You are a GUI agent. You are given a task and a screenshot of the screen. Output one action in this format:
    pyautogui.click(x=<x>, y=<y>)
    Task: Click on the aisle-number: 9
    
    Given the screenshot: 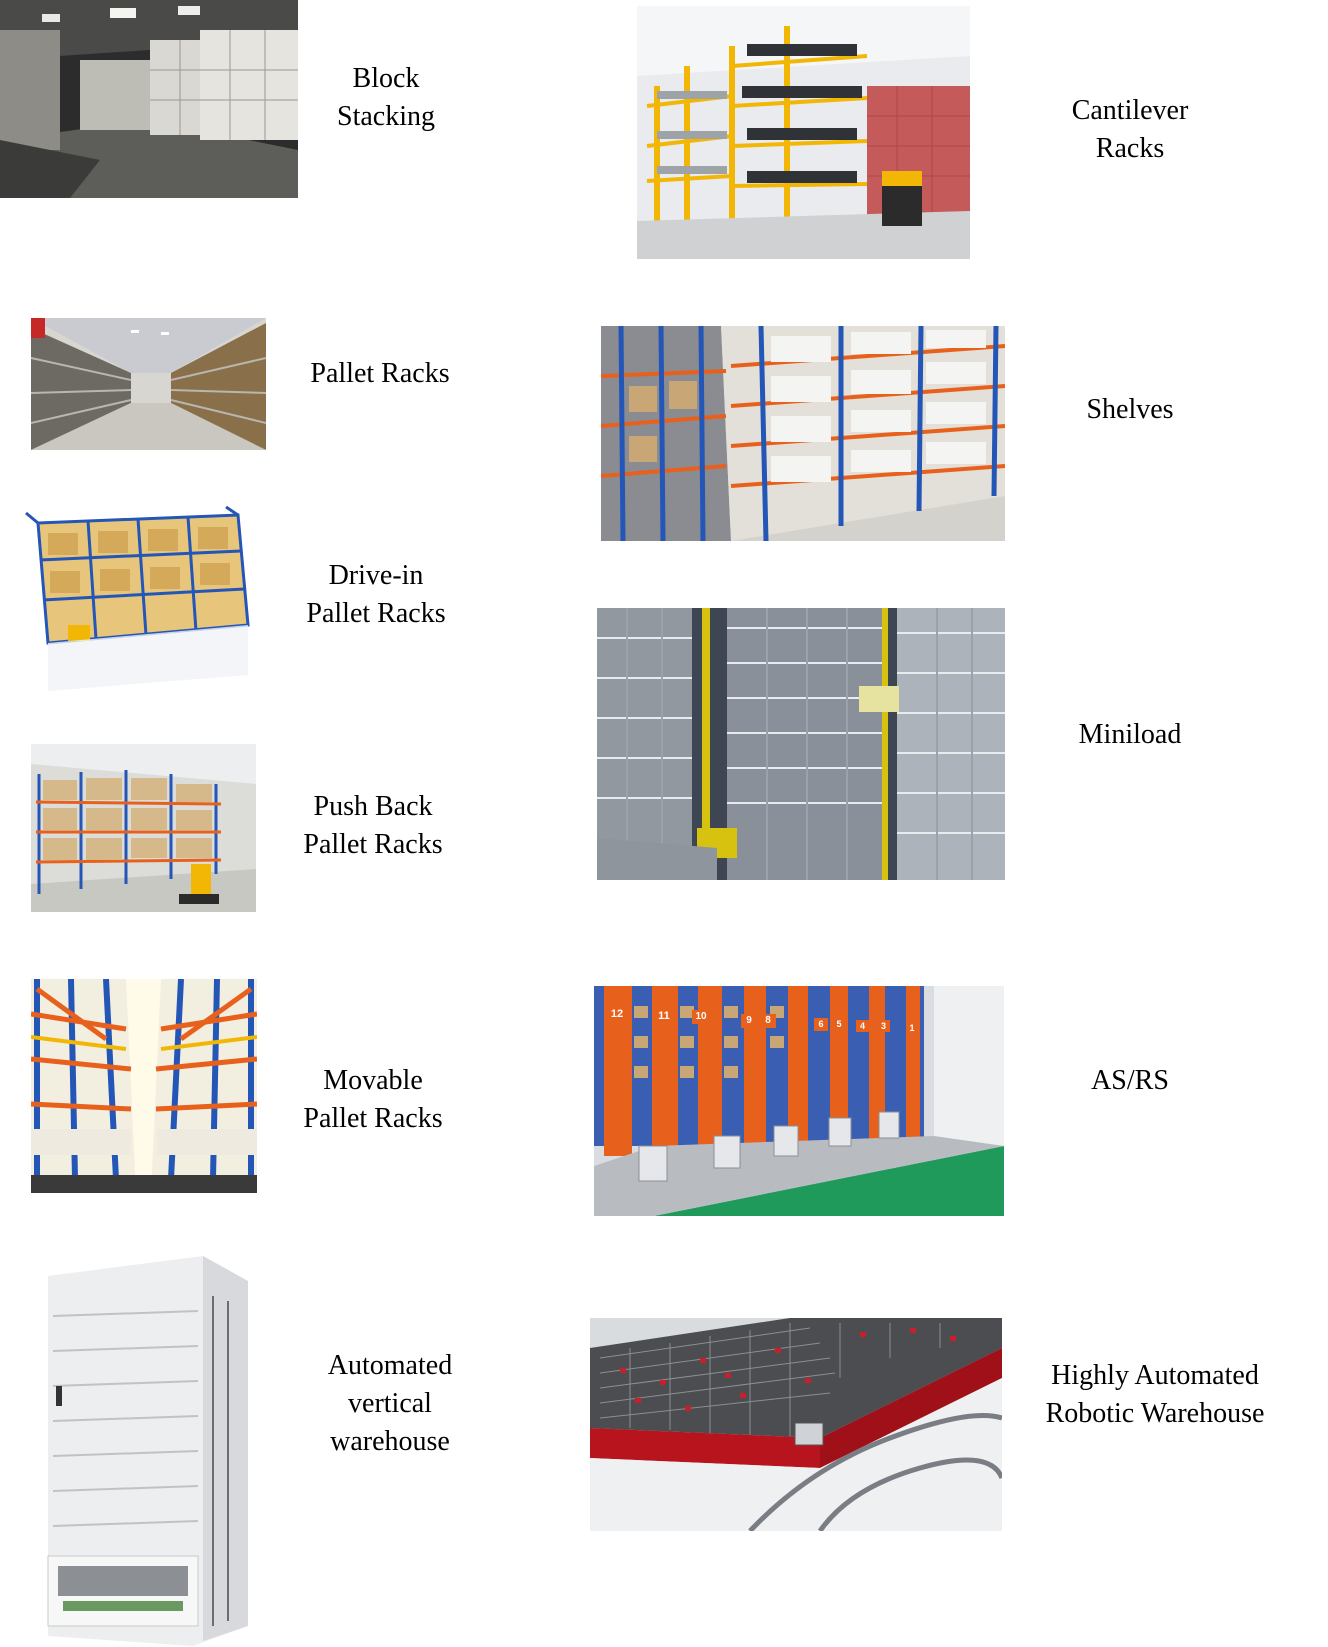 What is the action you would take?
    pyautogui.click(x=749, y=1021)
    